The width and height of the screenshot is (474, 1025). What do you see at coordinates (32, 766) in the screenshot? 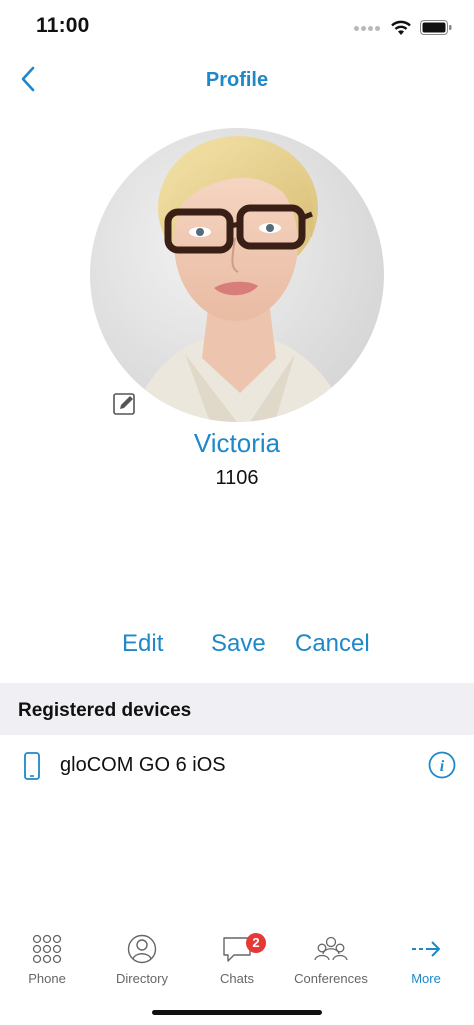
I see `mobile-phone-icon` at bounding box center [32, 766].